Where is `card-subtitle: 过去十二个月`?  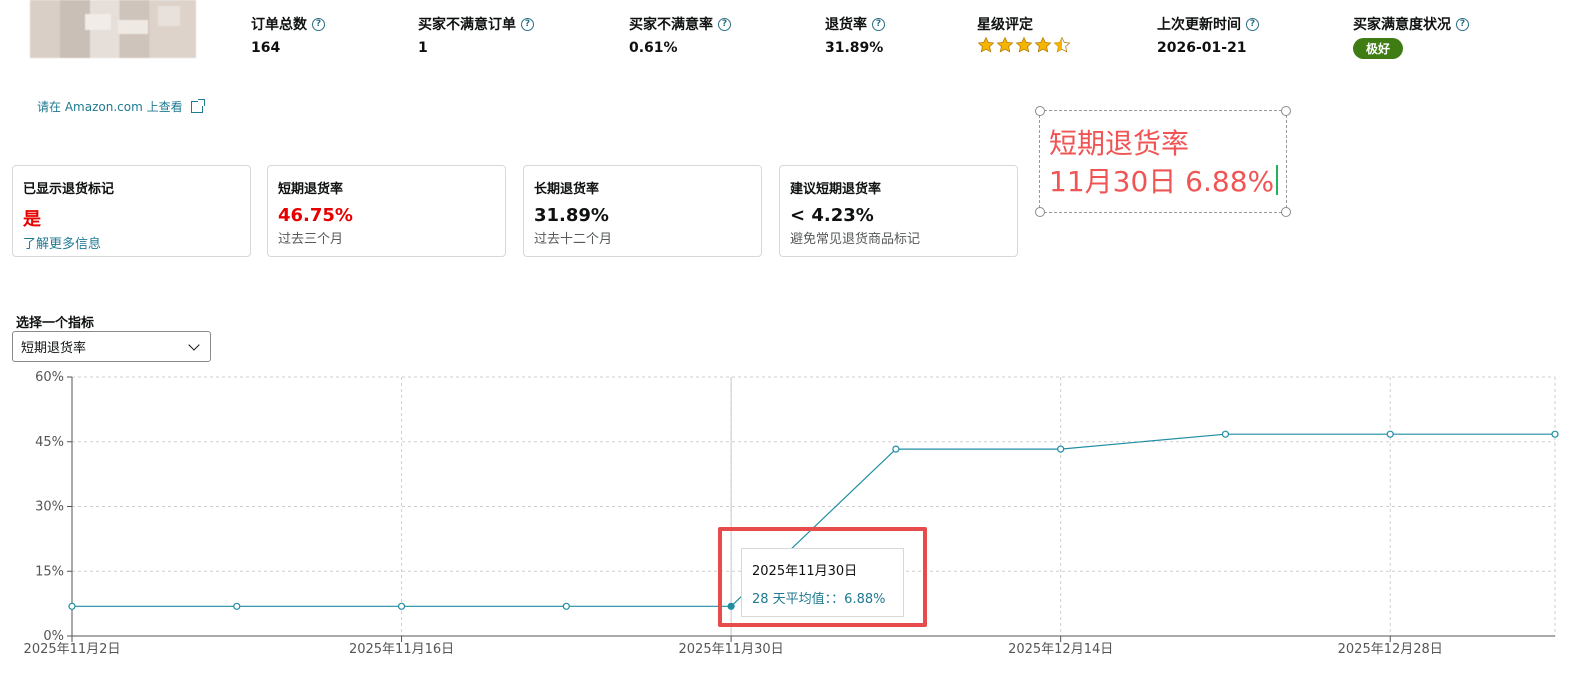
card-subtitle: 过去十二个月 is located at coordinates (573, 239).